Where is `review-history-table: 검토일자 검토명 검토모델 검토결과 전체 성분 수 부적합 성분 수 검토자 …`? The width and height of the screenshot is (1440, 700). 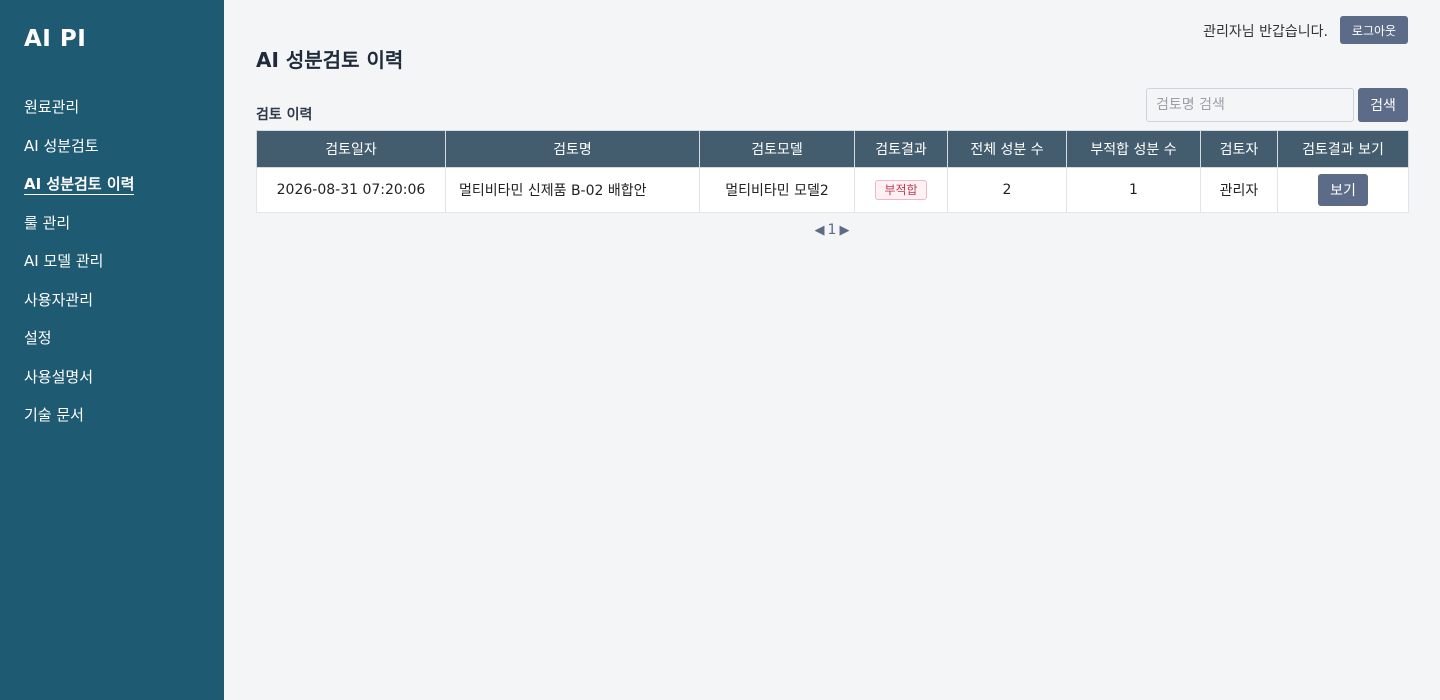
review-history-table: 검토일자 검토명 검토모델 검토결과 전체 성분 수 부적합 성분 수 검토자 … is located at coordinates (832, 171).